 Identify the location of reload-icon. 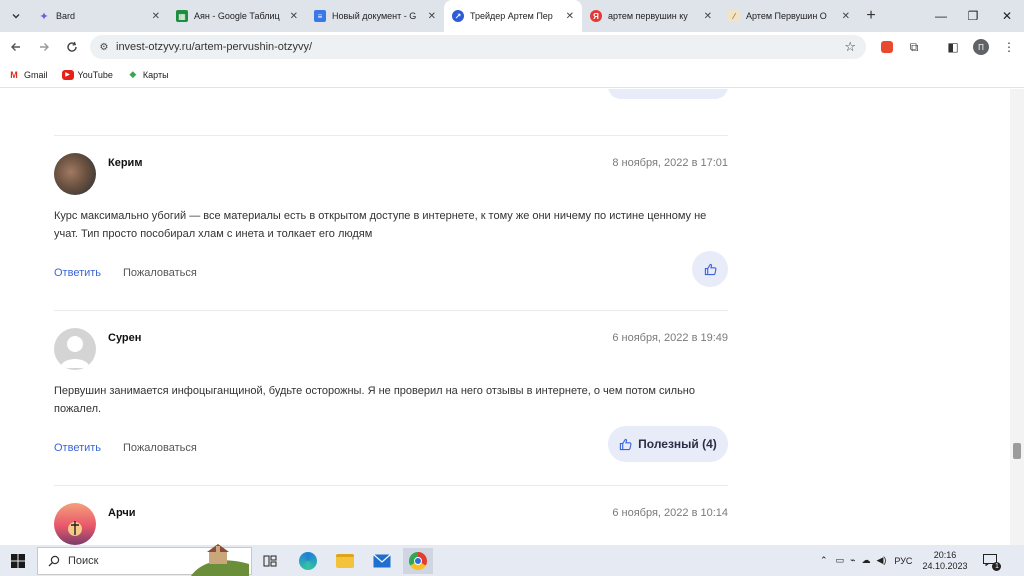
(72, 46).